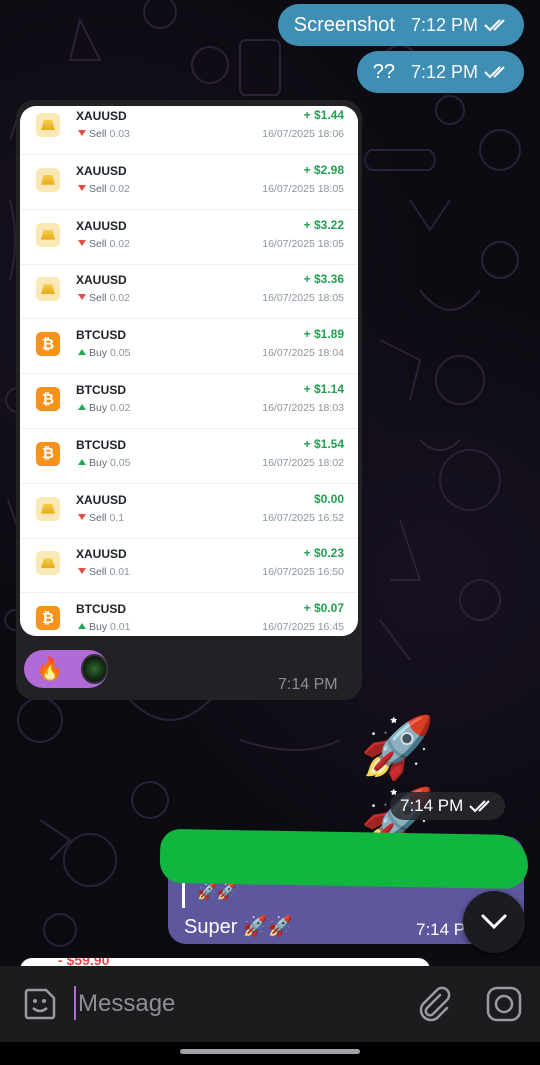 The image size is (540, 1065). I want to click on trade-datetime: 16/07/2025 18:06, so click(303, 134).